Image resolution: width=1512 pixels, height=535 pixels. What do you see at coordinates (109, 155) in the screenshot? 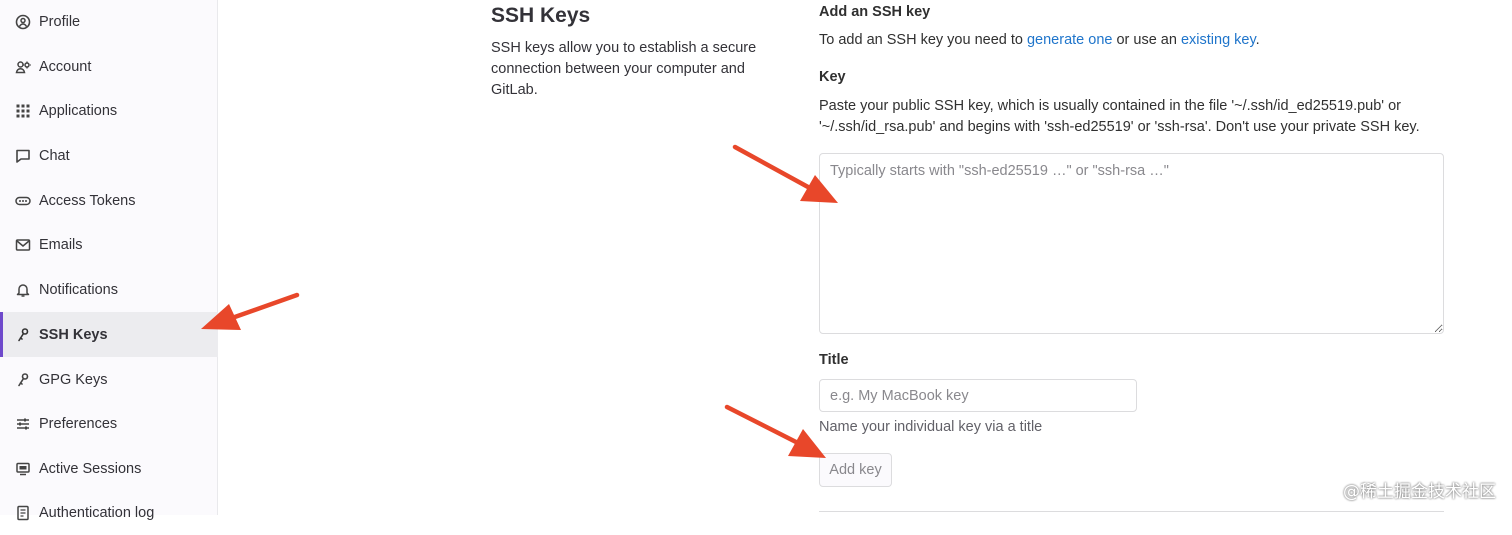
I see `sidebar-item-chat: Chat` at bounding box center [109, 155].